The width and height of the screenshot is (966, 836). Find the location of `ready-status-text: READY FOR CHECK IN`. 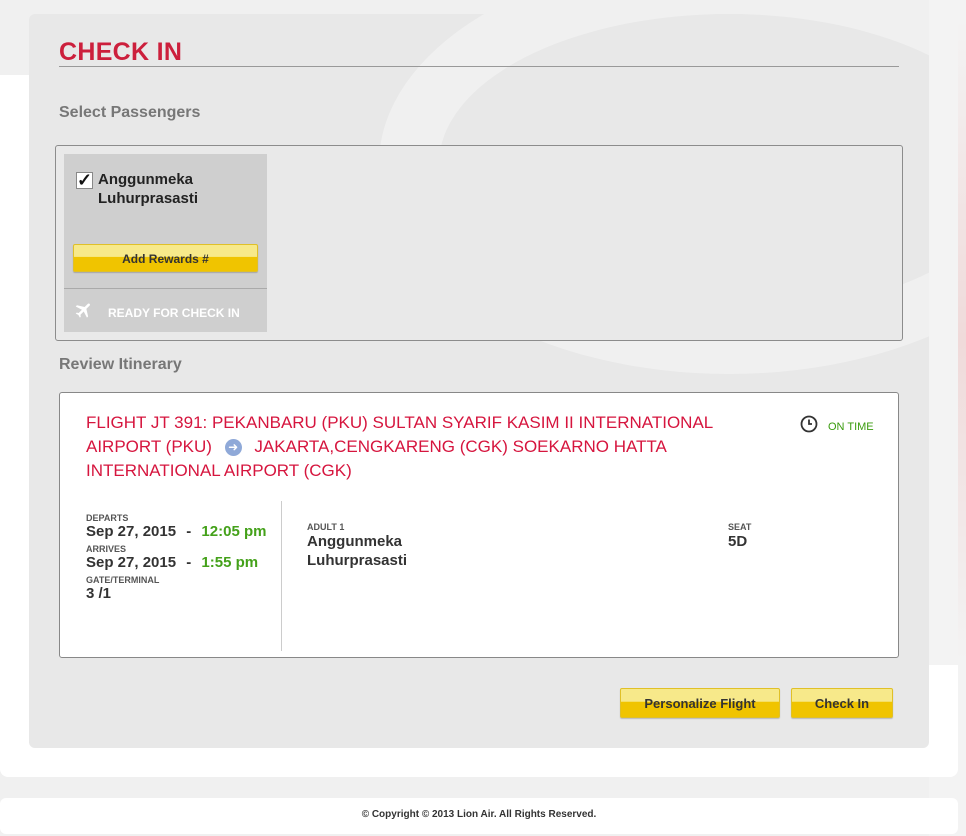

ready-status-text: READY FOR CHECK IN is located at coordinates (174, 312).